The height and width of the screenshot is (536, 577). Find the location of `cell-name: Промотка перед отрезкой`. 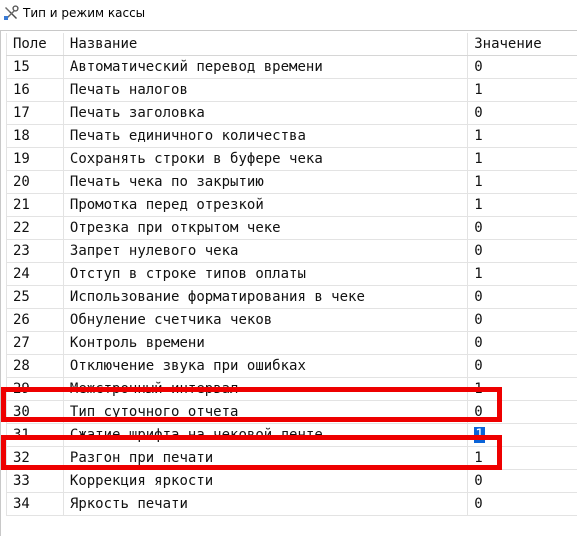

cell-name: Промотка перед отрезкой is located at coordinates (266, 205).